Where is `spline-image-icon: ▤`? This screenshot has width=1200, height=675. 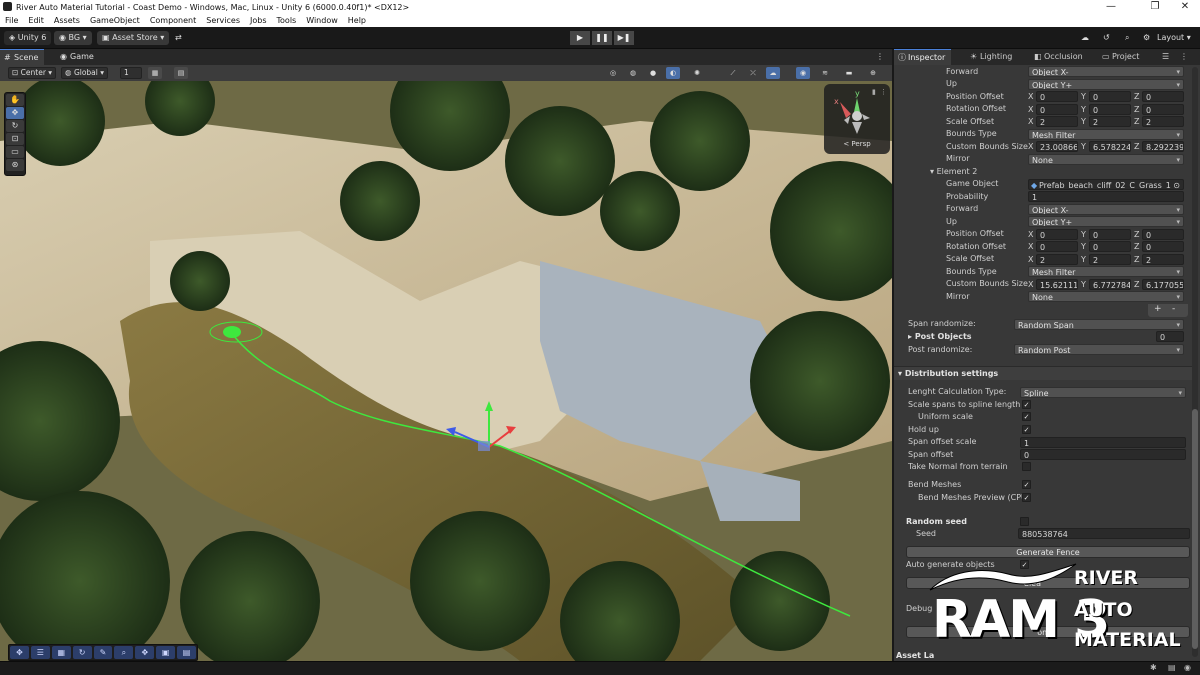
spline-image-icon: ▤ is located at coordinates (187, 652).